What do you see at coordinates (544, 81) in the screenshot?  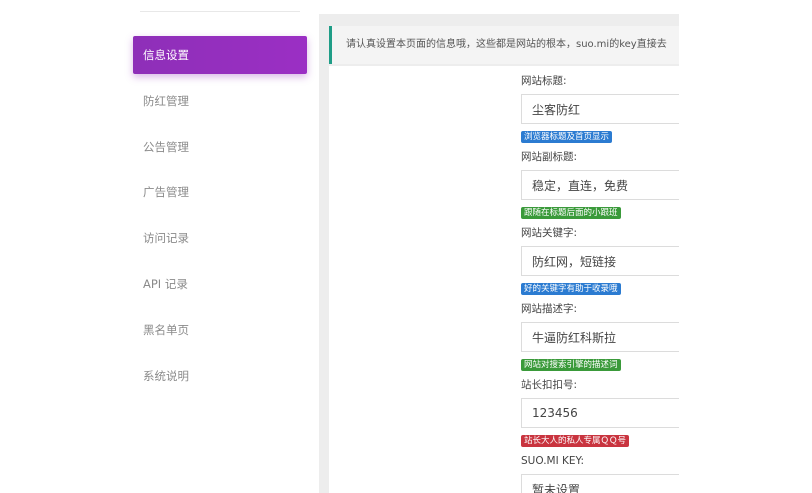 I see `site-title-label: 网站标题:` at bounding box center [544, 81].